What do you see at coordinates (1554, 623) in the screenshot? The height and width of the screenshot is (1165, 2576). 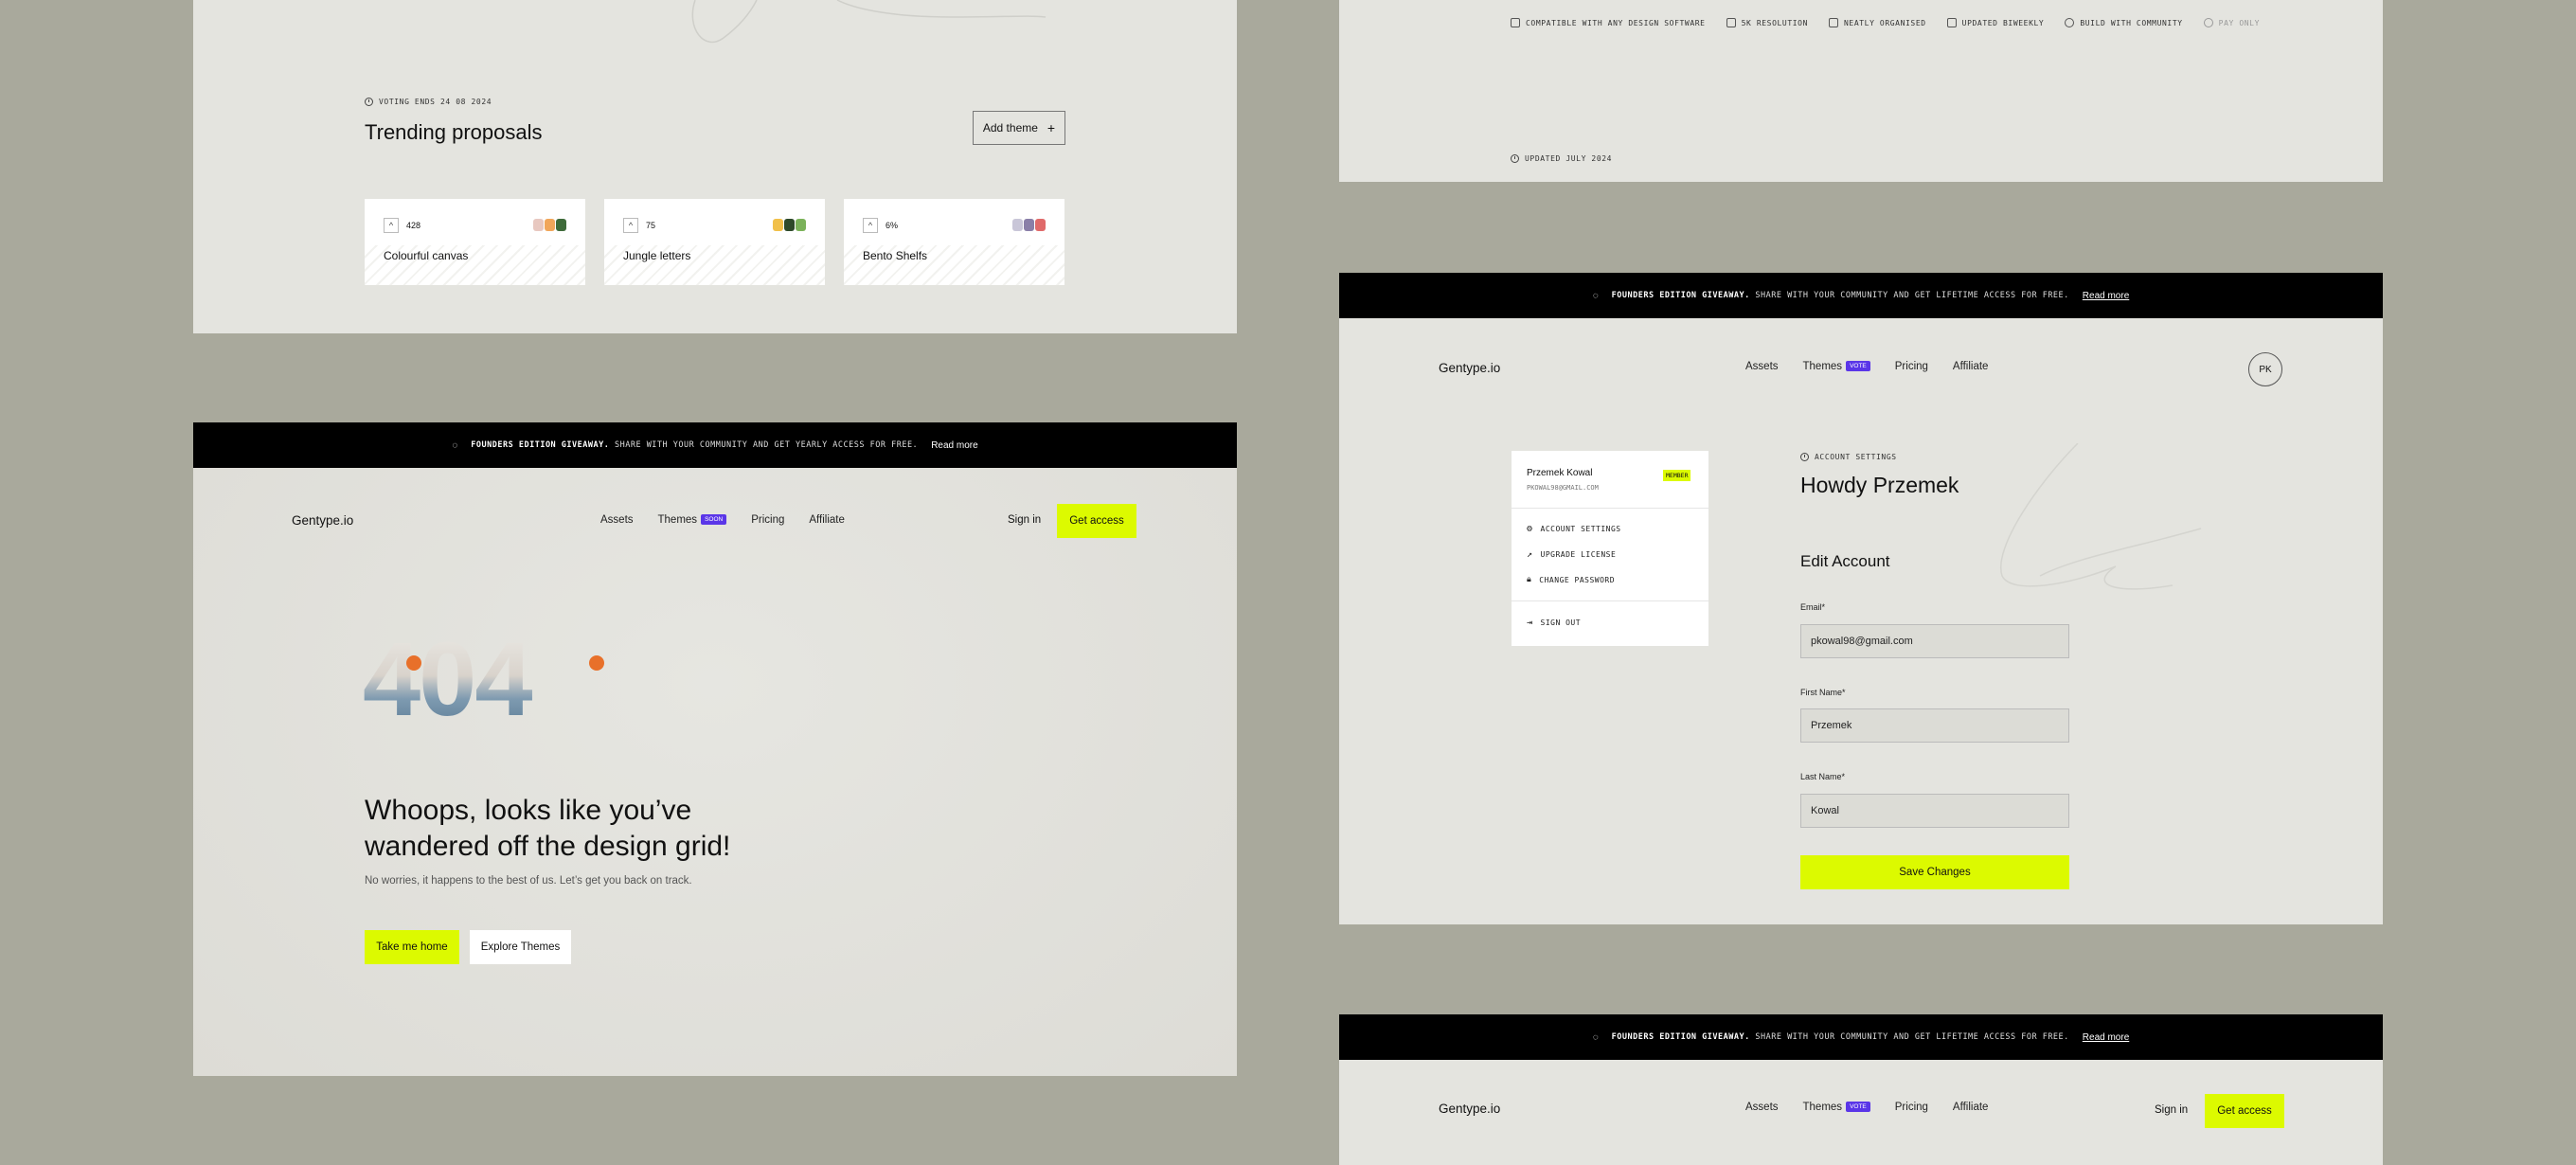 I see `sign-out-button: ⇥ SIGN OUT` at bounding box center [1554, 623].